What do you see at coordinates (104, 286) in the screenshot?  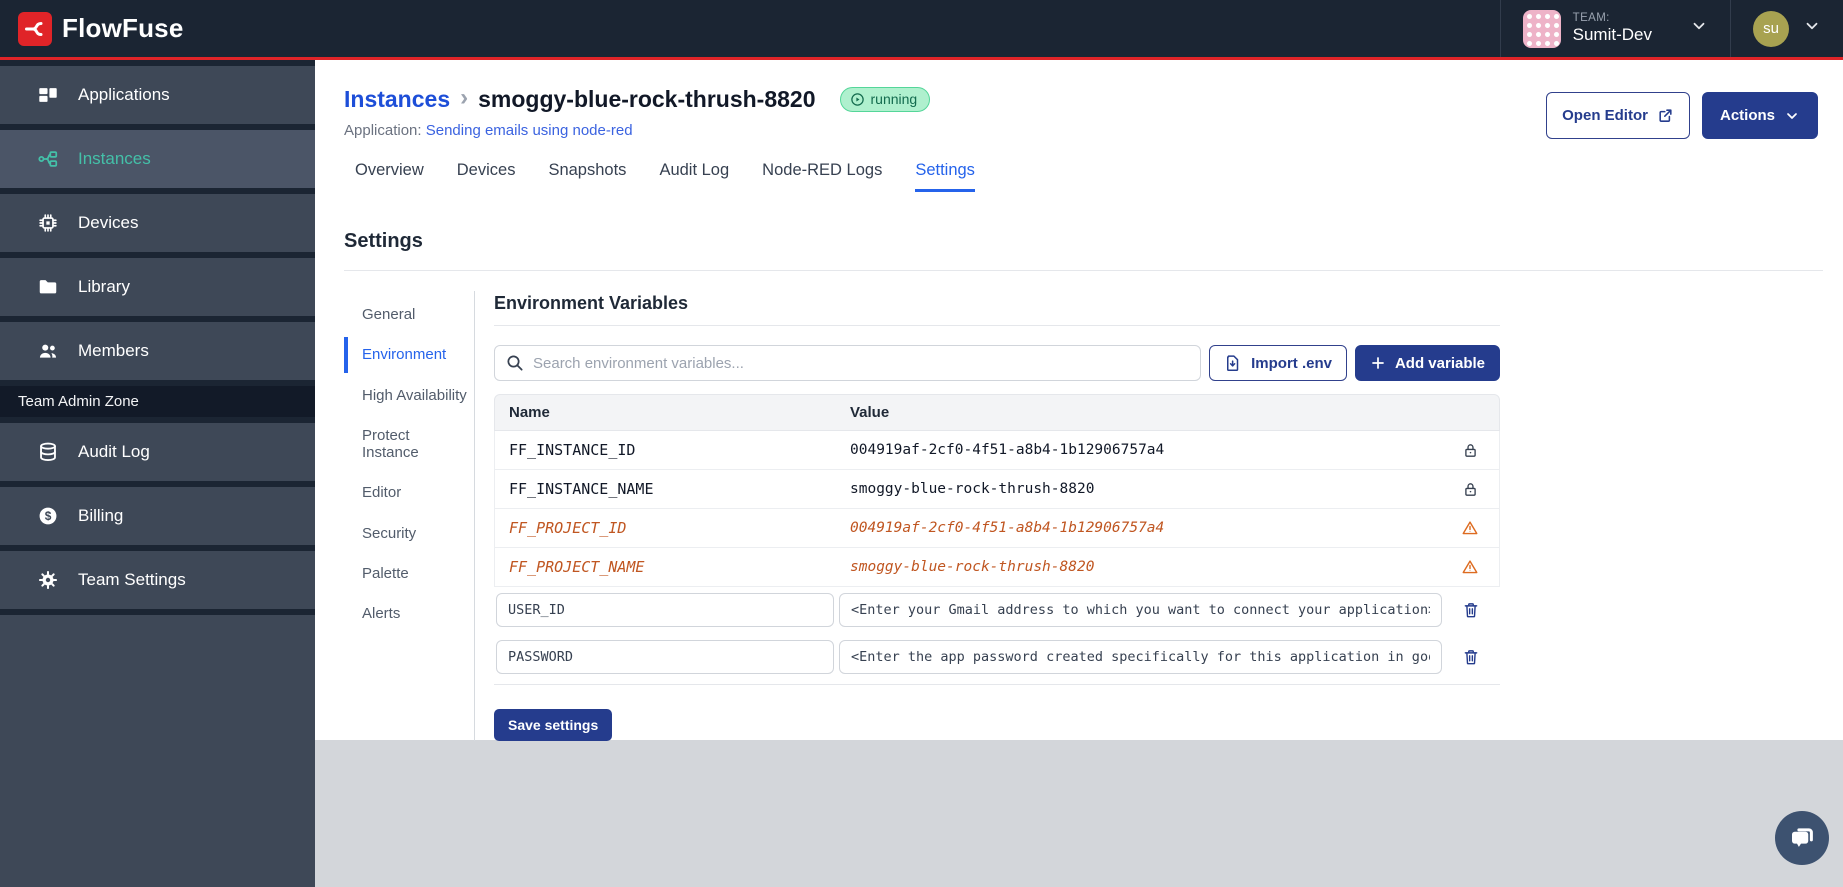 I see `sidebar-item-label: Library` at bounding box center [104, 286].